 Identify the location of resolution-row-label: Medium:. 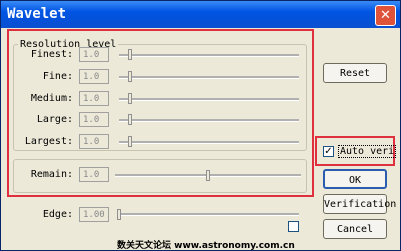
(51, 98).